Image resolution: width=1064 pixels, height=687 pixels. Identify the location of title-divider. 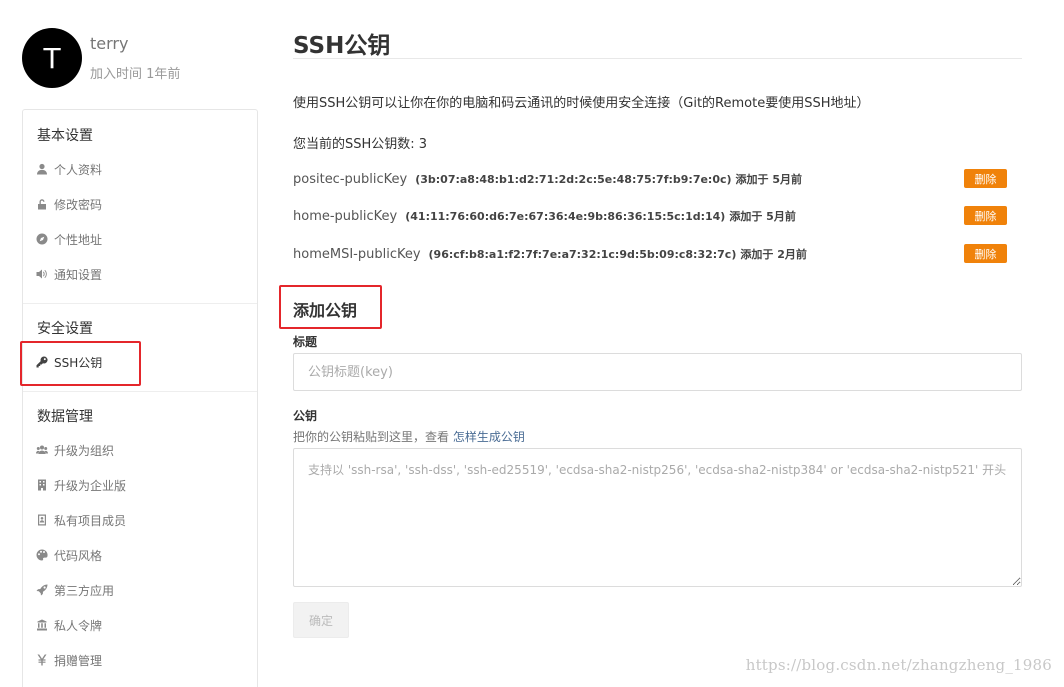
(657, 58).